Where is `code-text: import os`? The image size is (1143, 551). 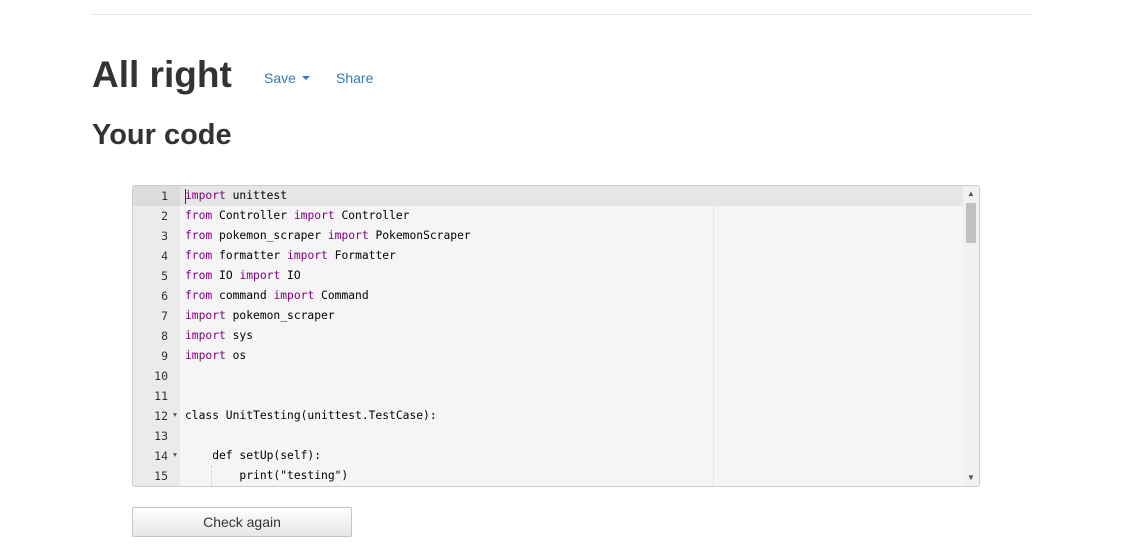 code-text: import os is located at coordinates (216, 355).